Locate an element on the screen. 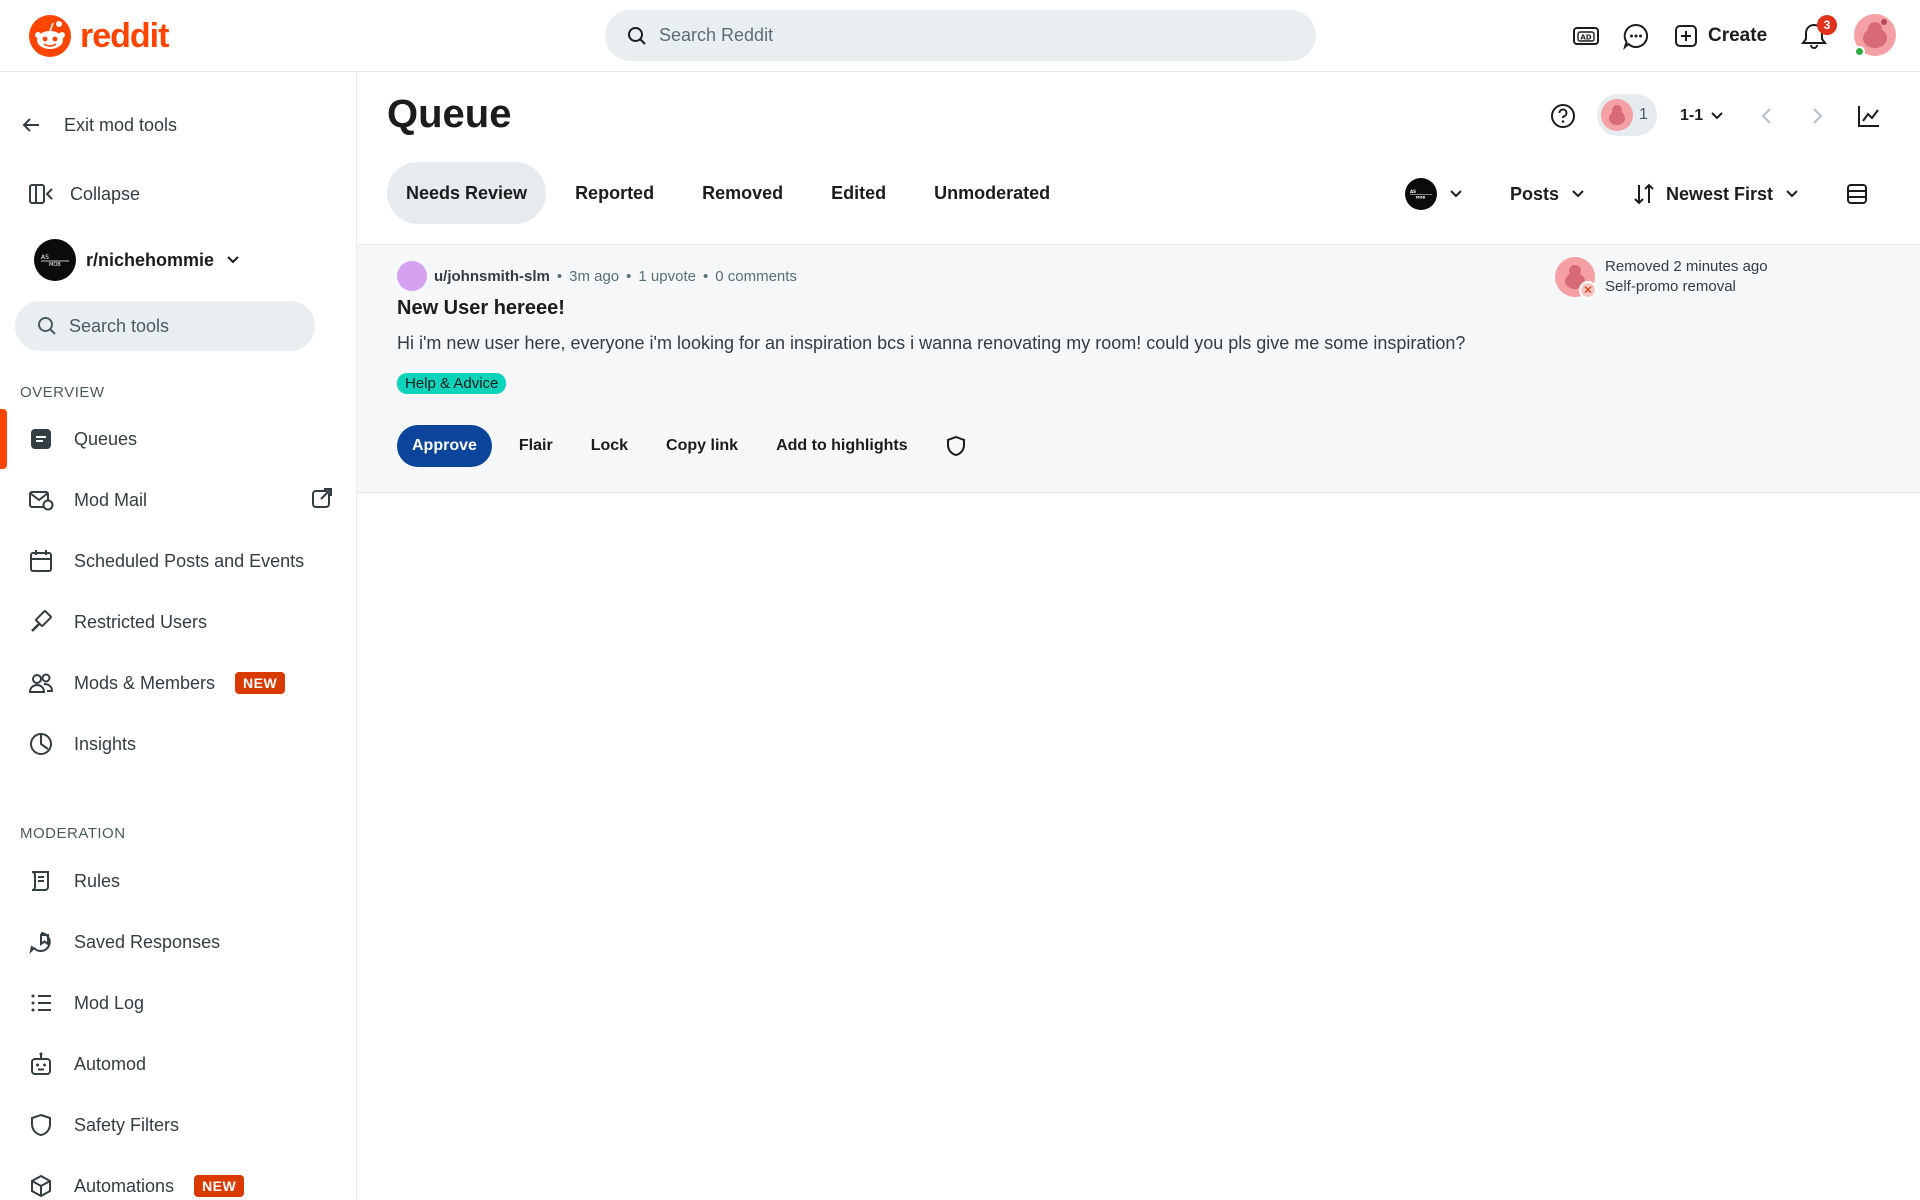 The height and width of the screenshot is (1200, 1920). copy-link-button: Copy link is located at coordinates (702, 446).